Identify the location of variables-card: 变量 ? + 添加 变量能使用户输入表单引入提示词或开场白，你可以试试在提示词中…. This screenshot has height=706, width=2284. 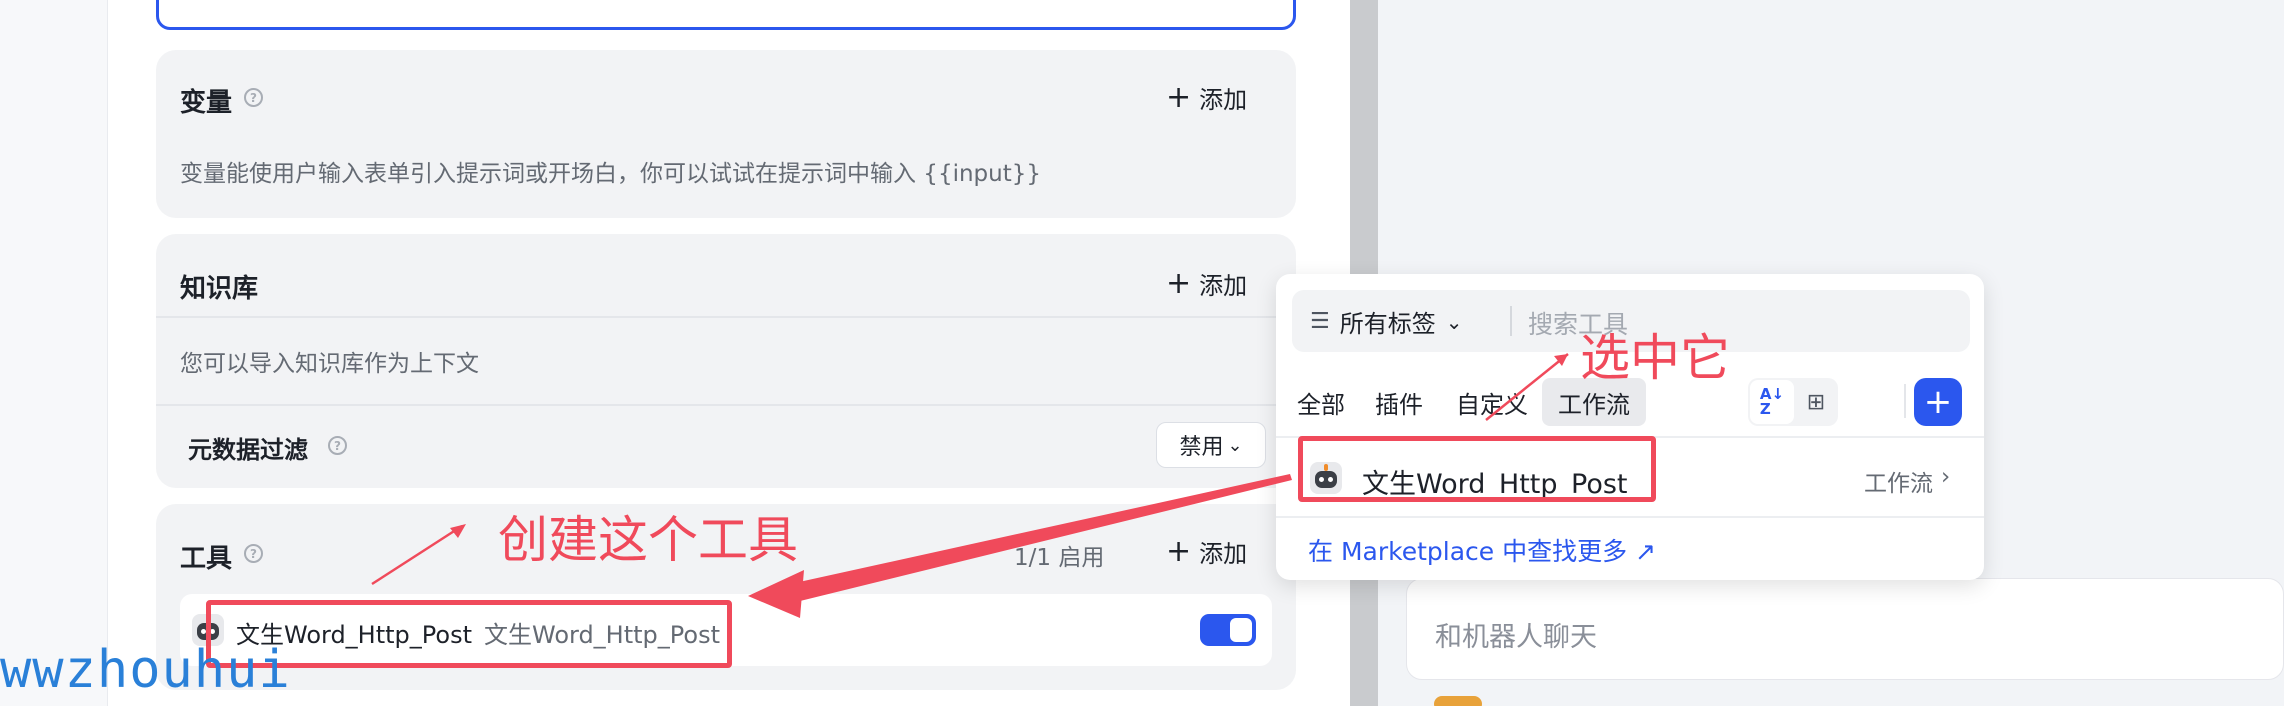
(726, 134).